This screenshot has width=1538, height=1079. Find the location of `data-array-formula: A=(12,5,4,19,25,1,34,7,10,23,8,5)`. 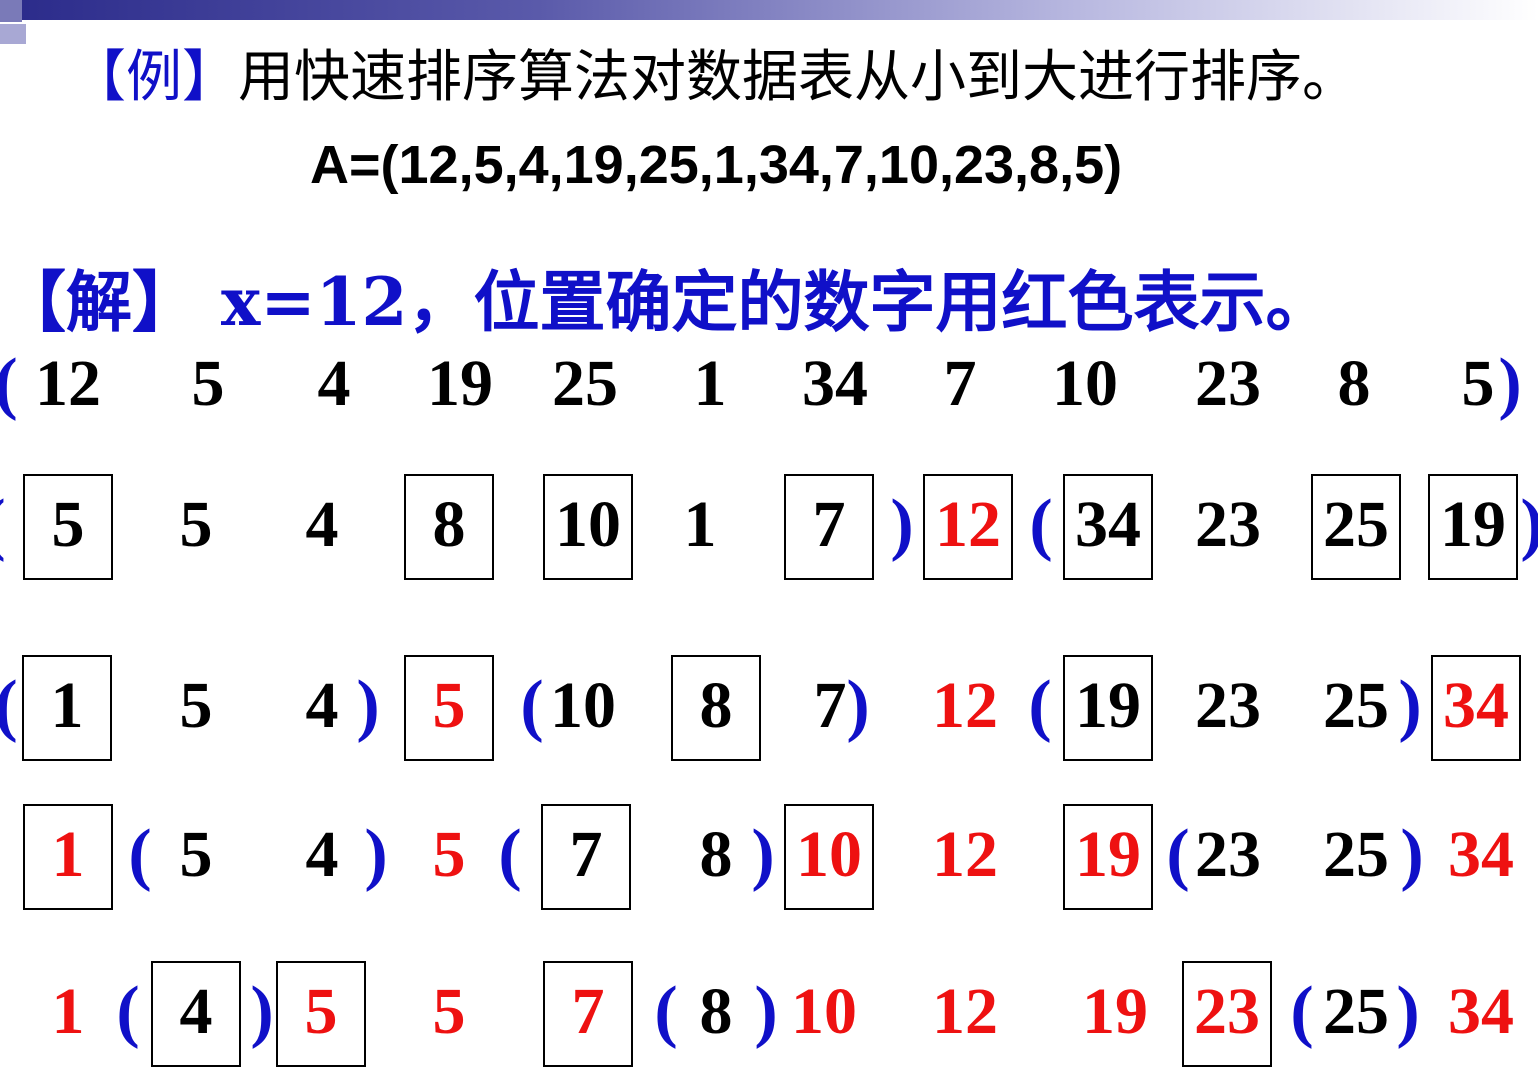

data-array-formula: A=(12,5,4,19,25,1,34,7,10,23,8,5) is located at coordinates (716, 165).